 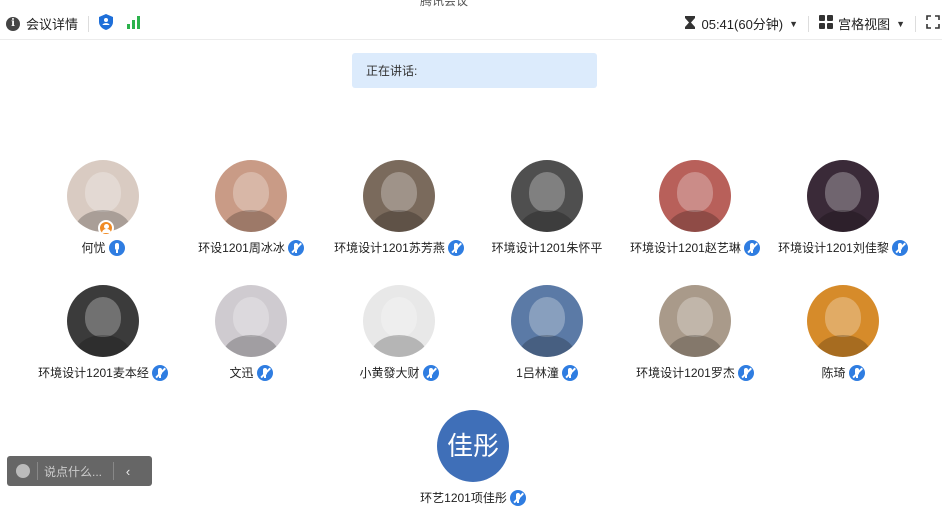 I want to click on participant-name-row: 环境设计1201苏芳燕, so click(x=399, y=247).